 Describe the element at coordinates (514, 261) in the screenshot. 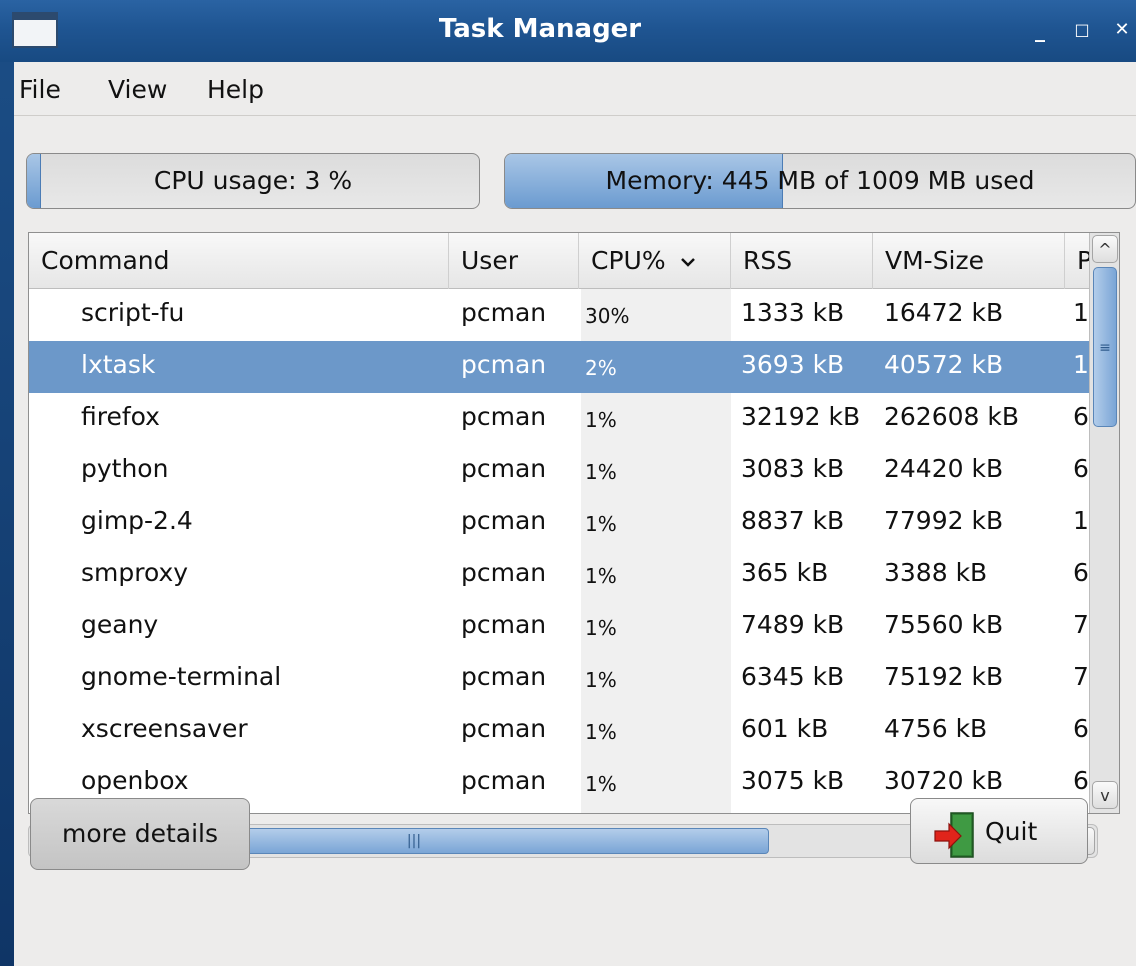

I see `column-user: User` at that location.